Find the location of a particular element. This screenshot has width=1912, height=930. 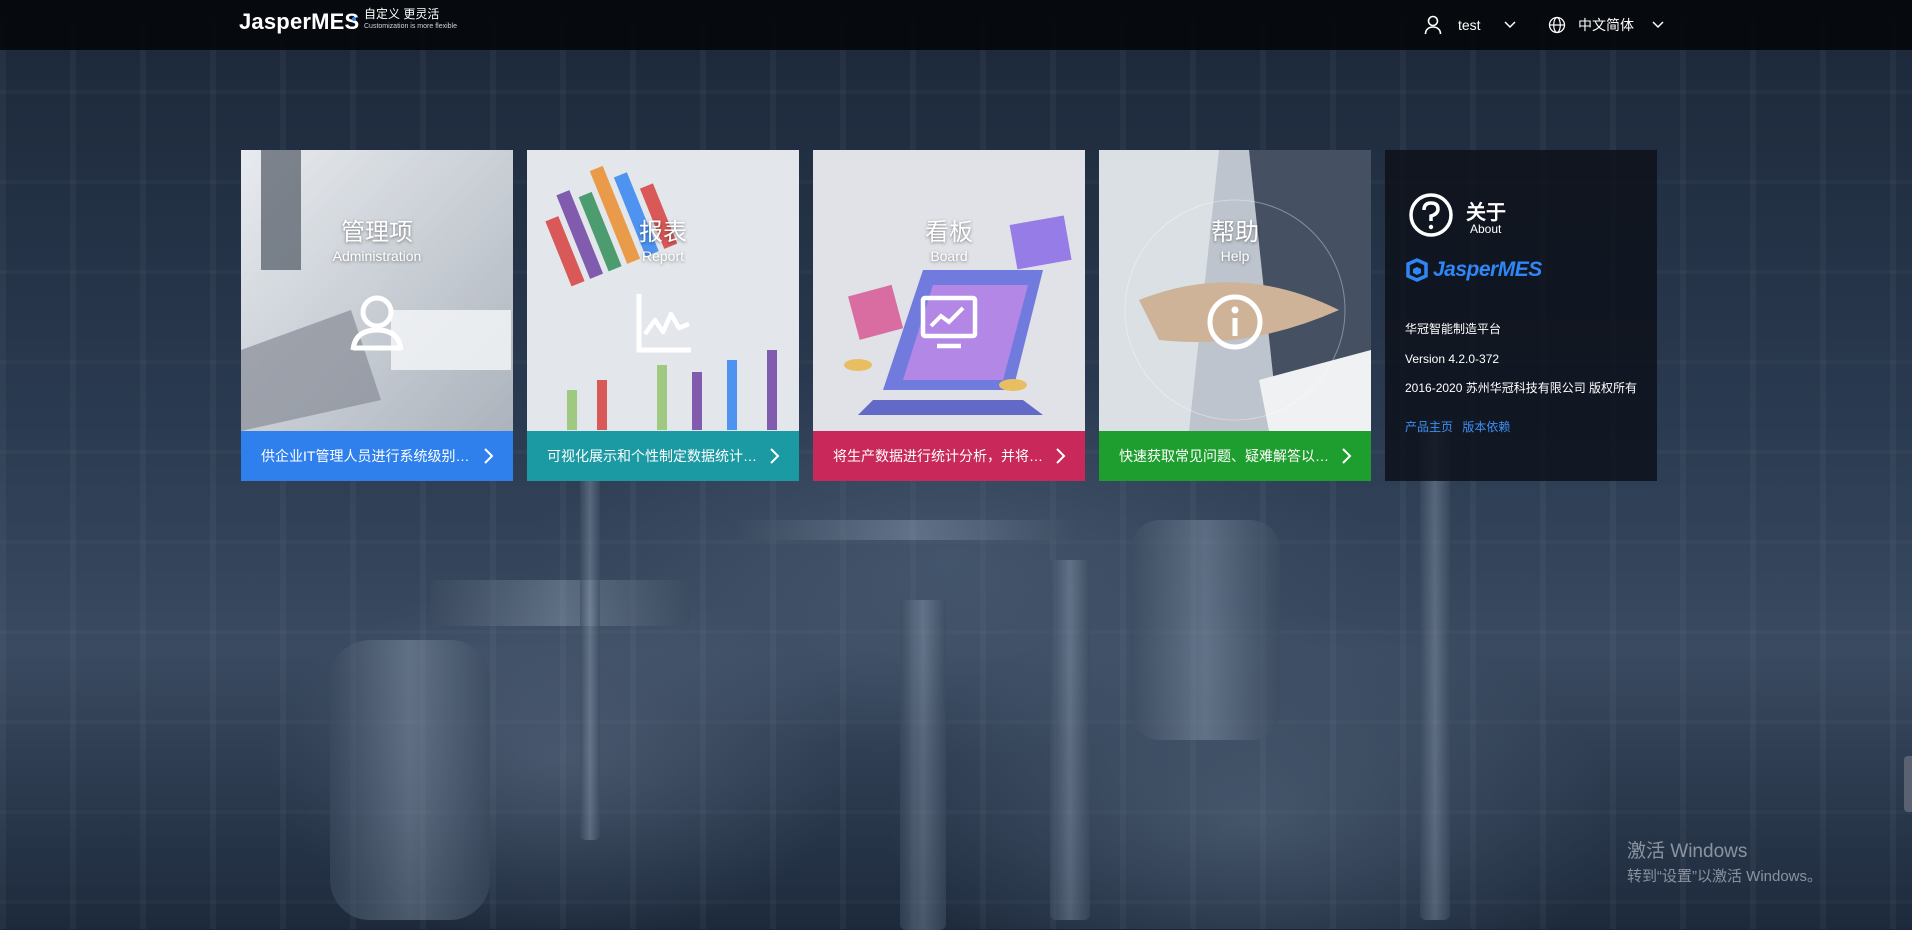

brand-name: JasperMES is located at coordinates (1487, 269).